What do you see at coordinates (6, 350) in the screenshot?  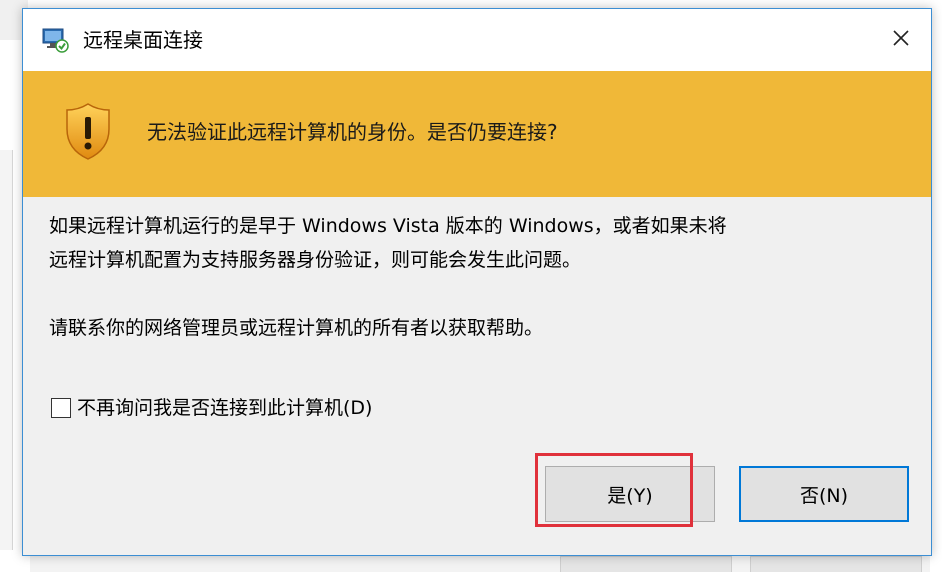 I see `background-sidebar` at bounding box center [6, 350].